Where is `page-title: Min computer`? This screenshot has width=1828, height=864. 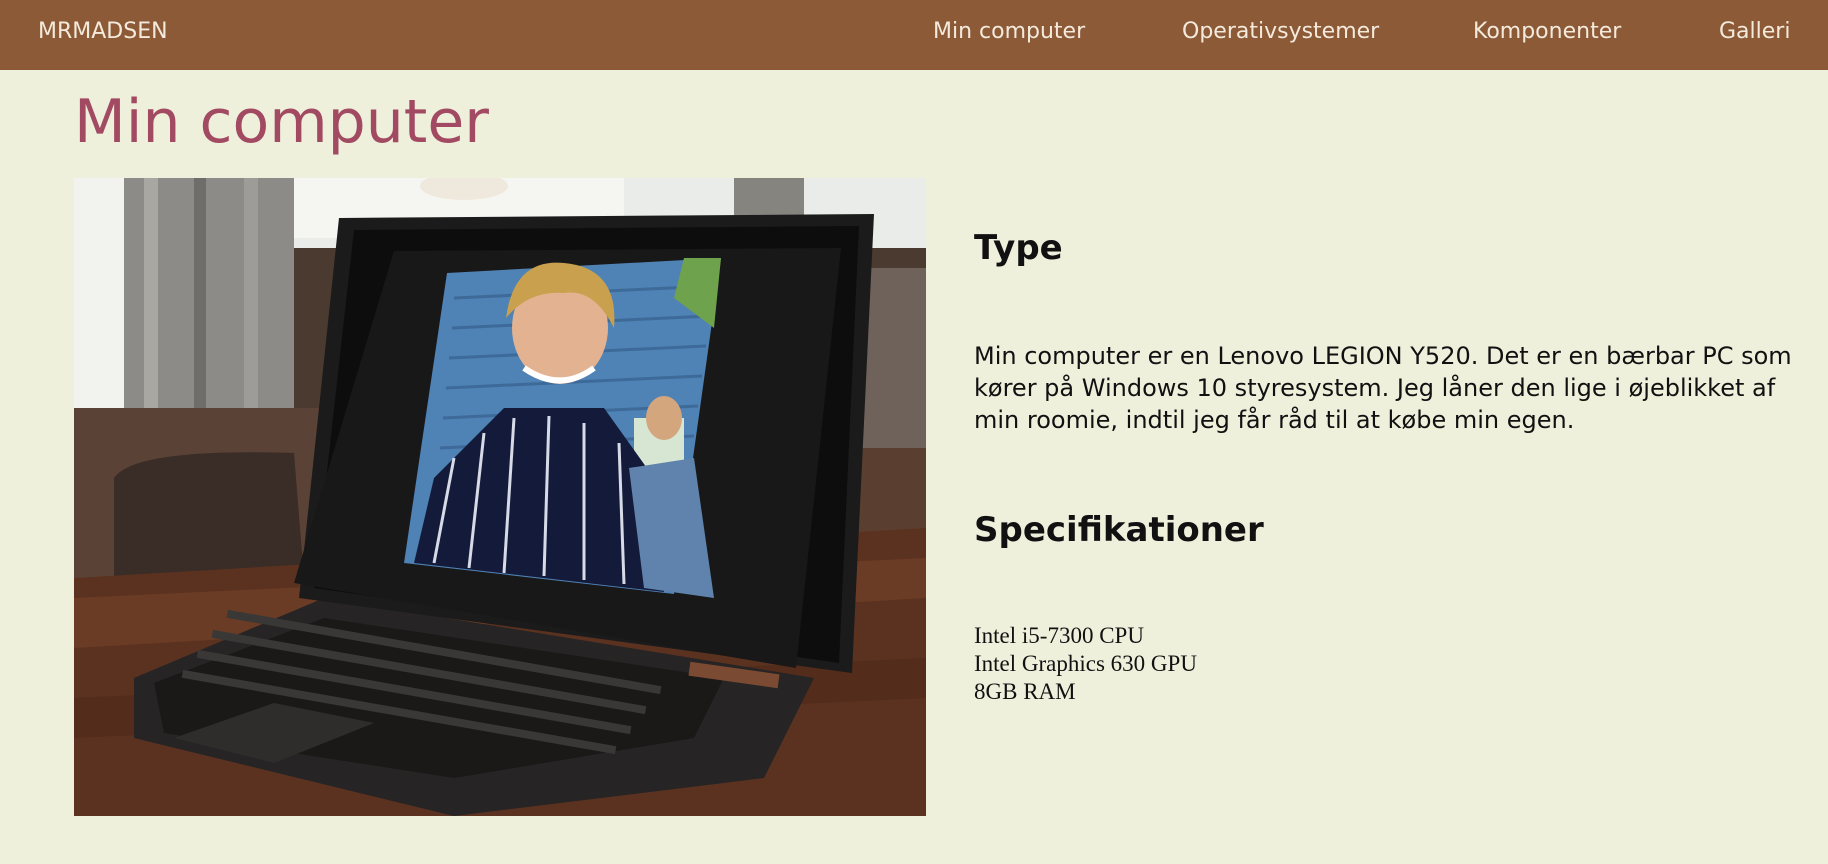
page-title: Min computer is located at coordinates (281, 122).